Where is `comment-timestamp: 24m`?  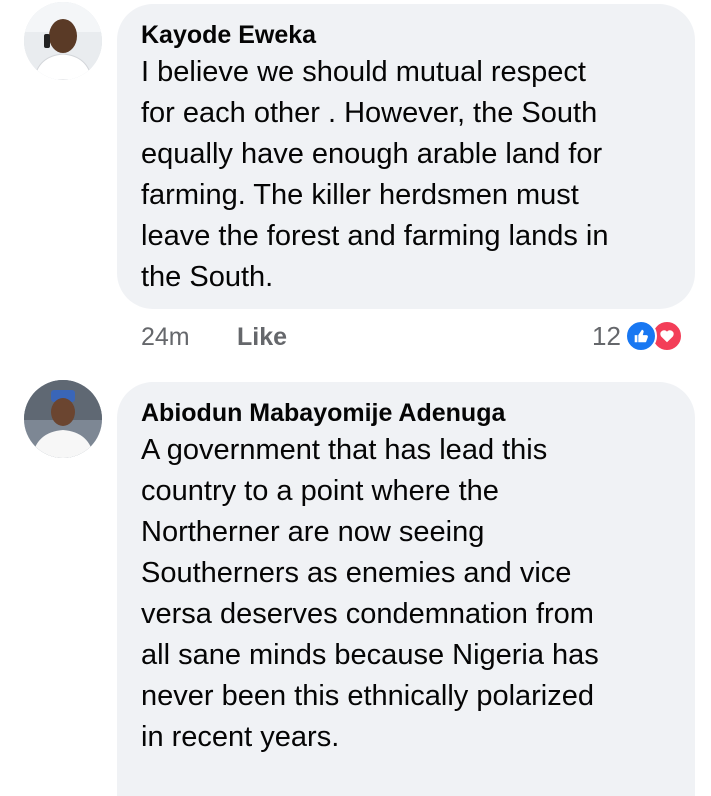 comment-timestamp: 24m is located at coordinates (165, 337).